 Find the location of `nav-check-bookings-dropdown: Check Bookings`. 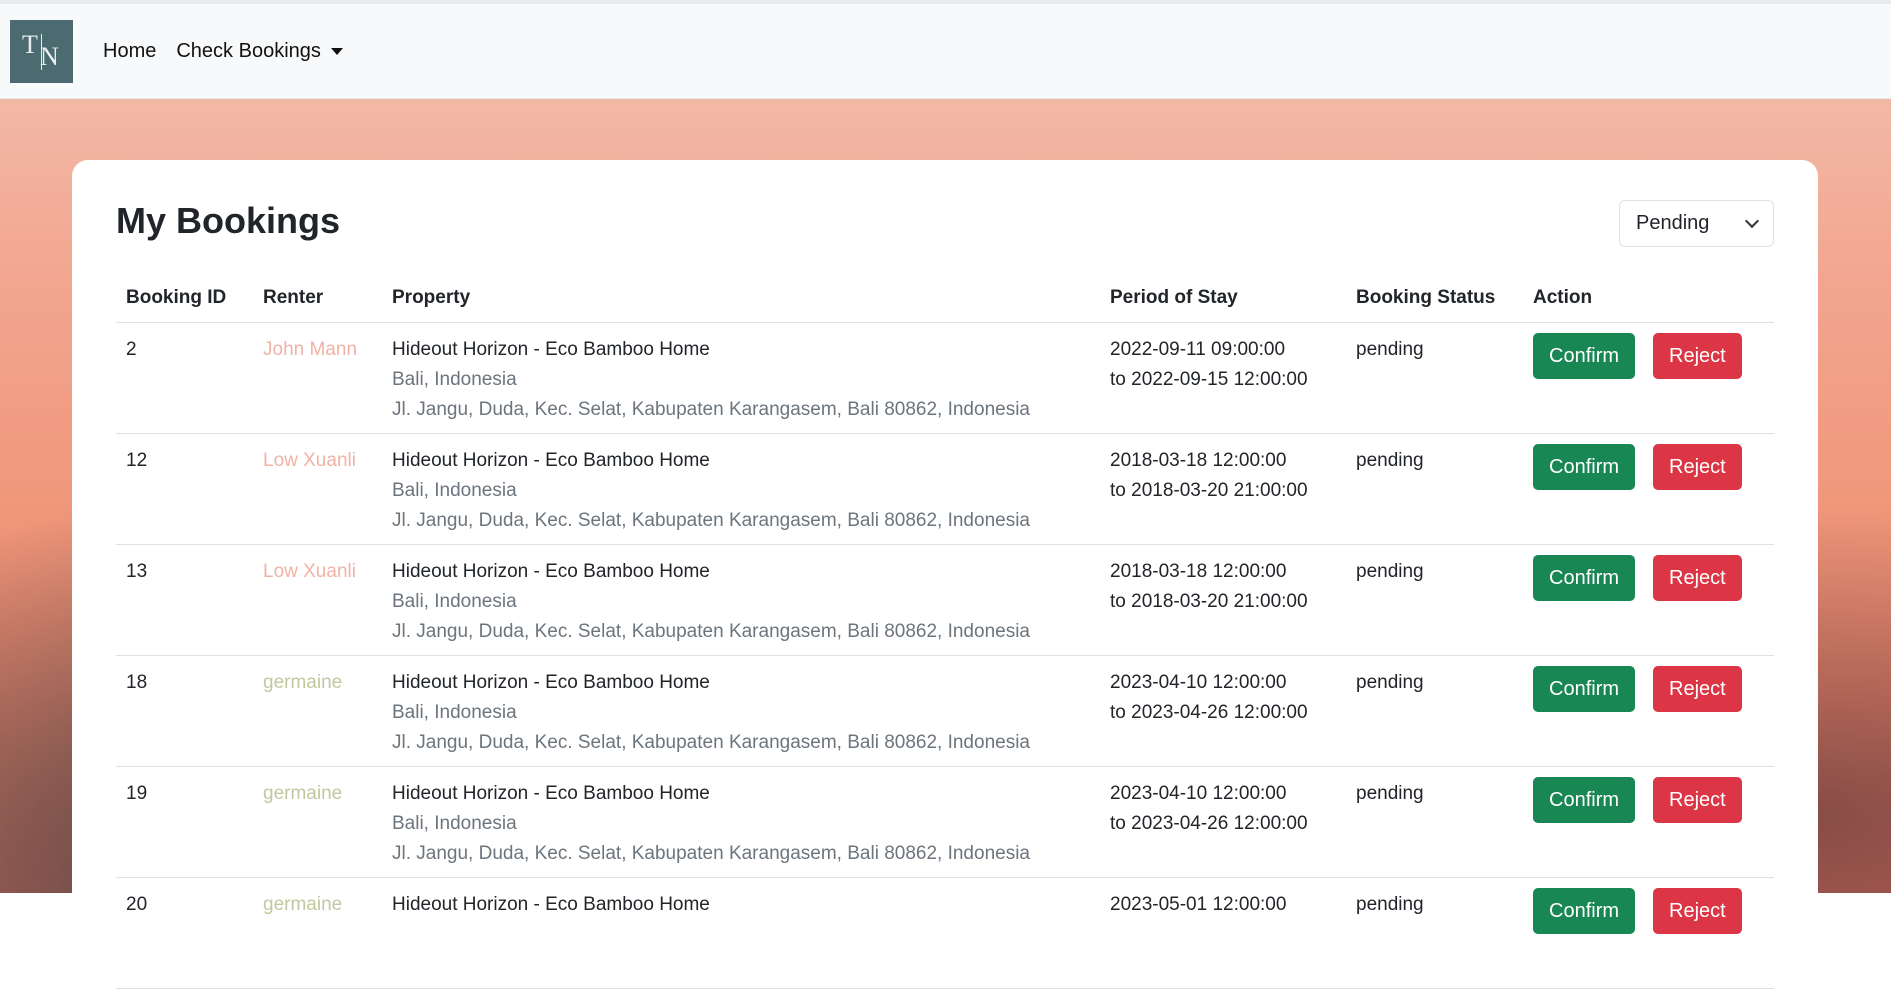

nav-check-bookings-dropdown: Check Bookings is located at coordinates (259, 51).